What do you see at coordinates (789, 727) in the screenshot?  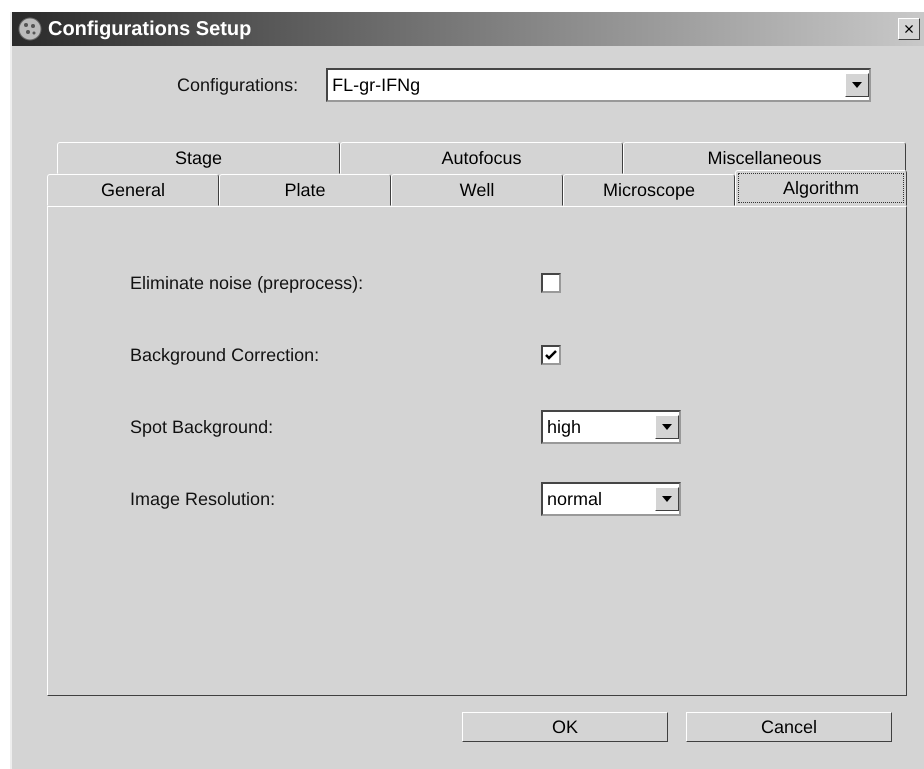 I see `dialog-button: Cancel` at bounding box center [789, 727].